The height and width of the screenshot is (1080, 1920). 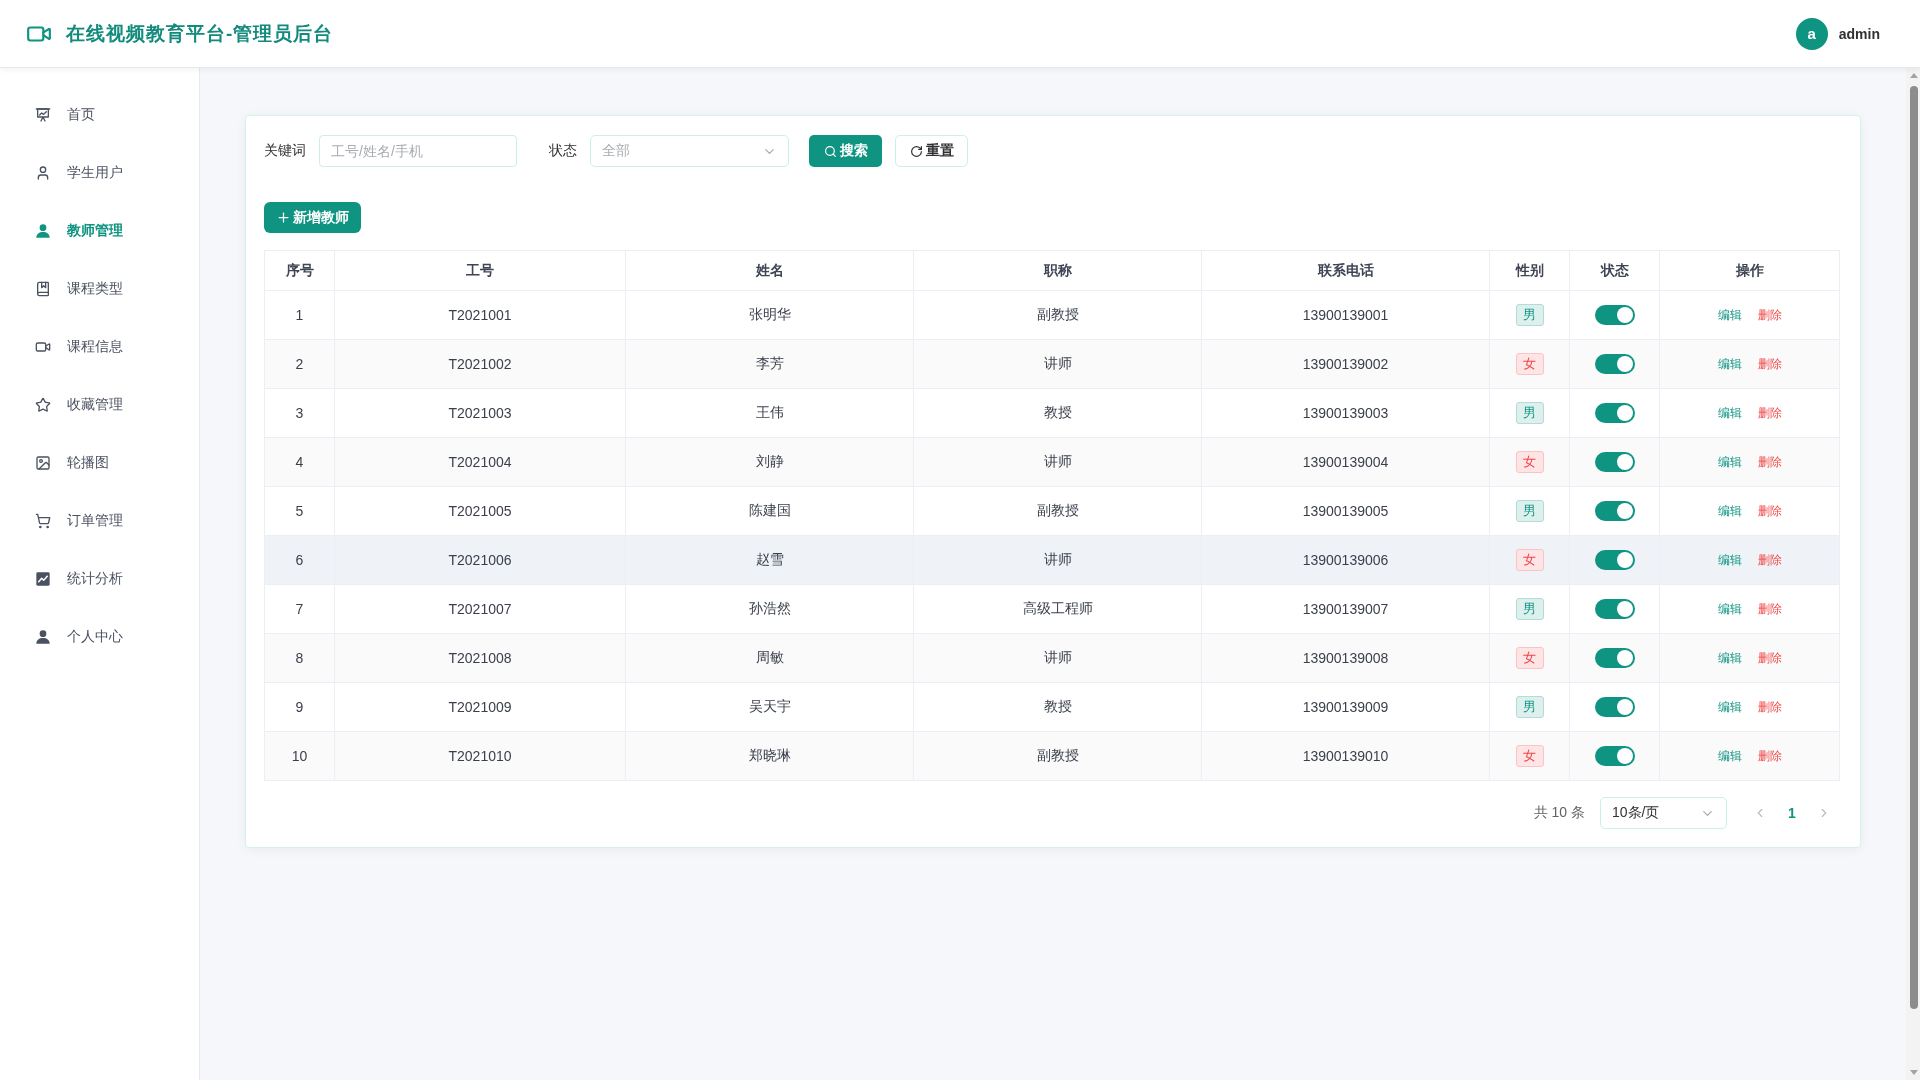 I want to click on table-cell: 13900139005, so click(x=1345, y=511).